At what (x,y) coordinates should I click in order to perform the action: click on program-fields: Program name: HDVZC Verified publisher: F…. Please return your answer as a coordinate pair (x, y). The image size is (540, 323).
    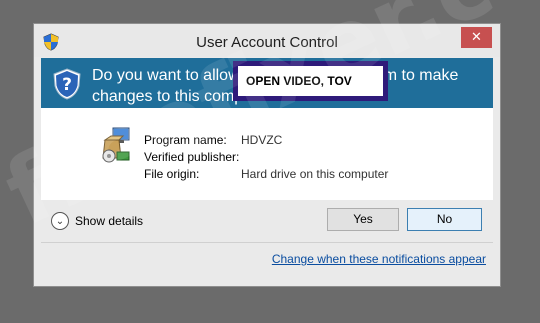
    Looking at the image, I should click on (266, 157).